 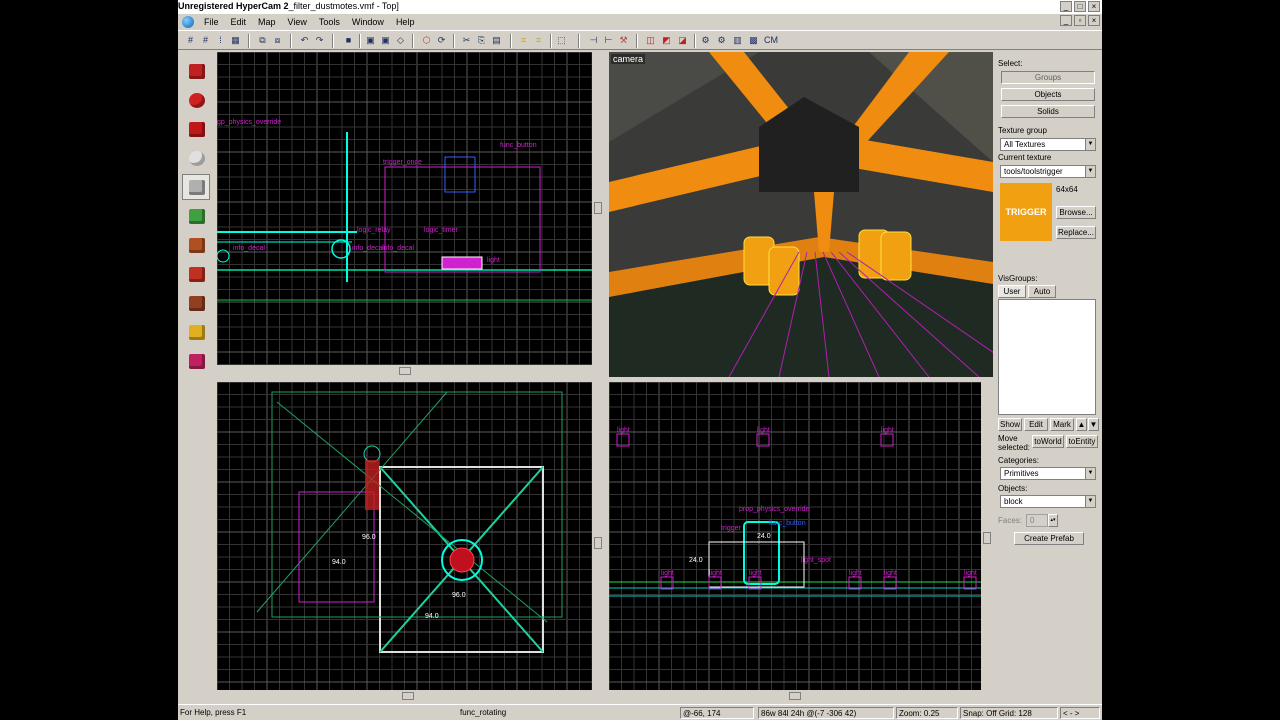 I want to click on objects-select: block ▼, so click(x=1048, y=501).